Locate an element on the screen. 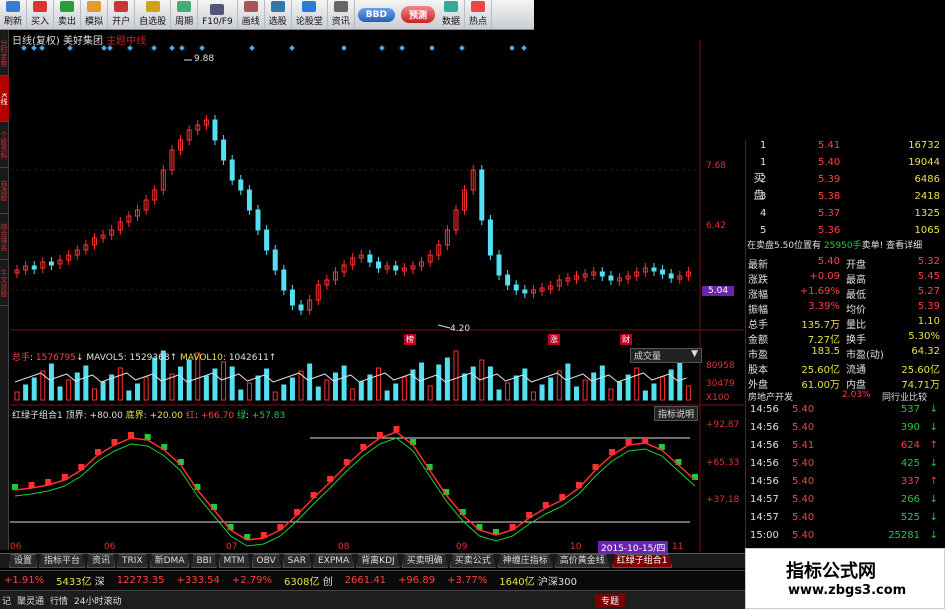  indicator-explain-button: 指标说明 is located at coordinates (676, 413).